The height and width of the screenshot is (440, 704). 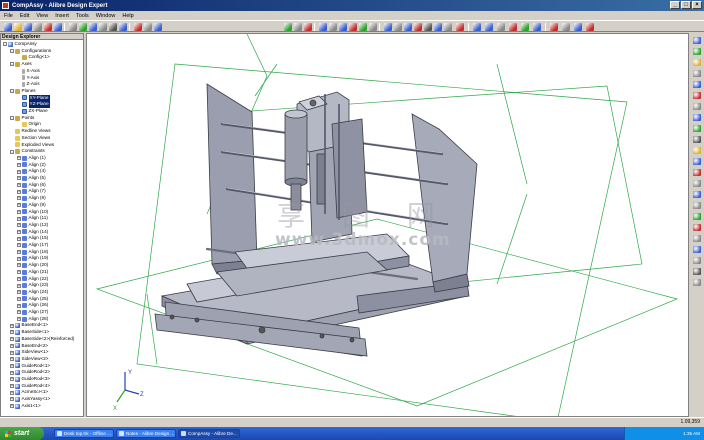 I want to click on start-button: start, so click(x=22, y=433).